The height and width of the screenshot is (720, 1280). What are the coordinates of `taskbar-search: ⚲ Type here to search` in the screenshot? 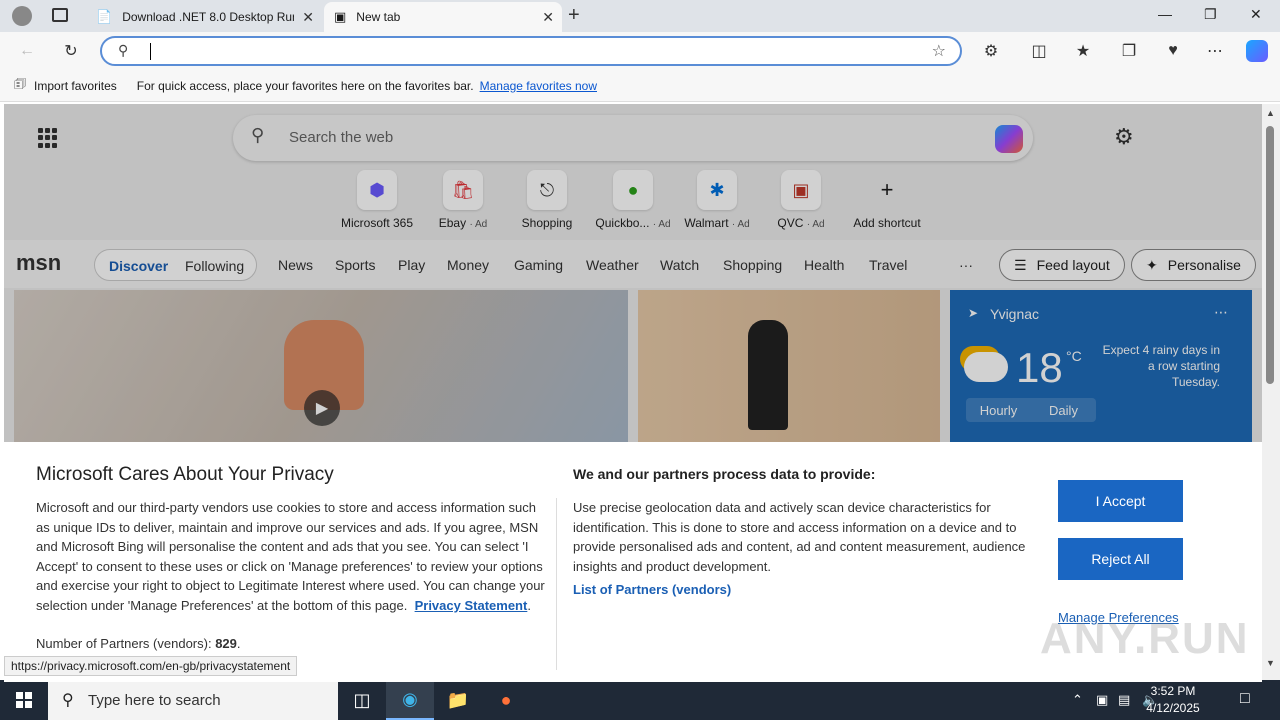 It's located at (193, 700).